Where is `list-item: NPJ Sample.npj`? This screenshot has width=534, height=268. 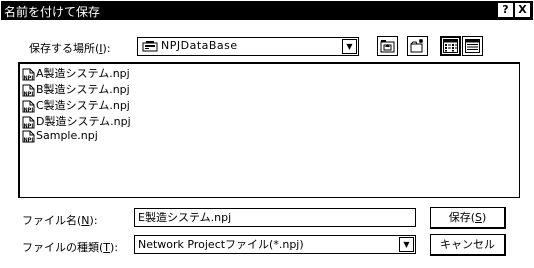
list-item: NPJ Sample.npj is located at coordinates (60, 137).